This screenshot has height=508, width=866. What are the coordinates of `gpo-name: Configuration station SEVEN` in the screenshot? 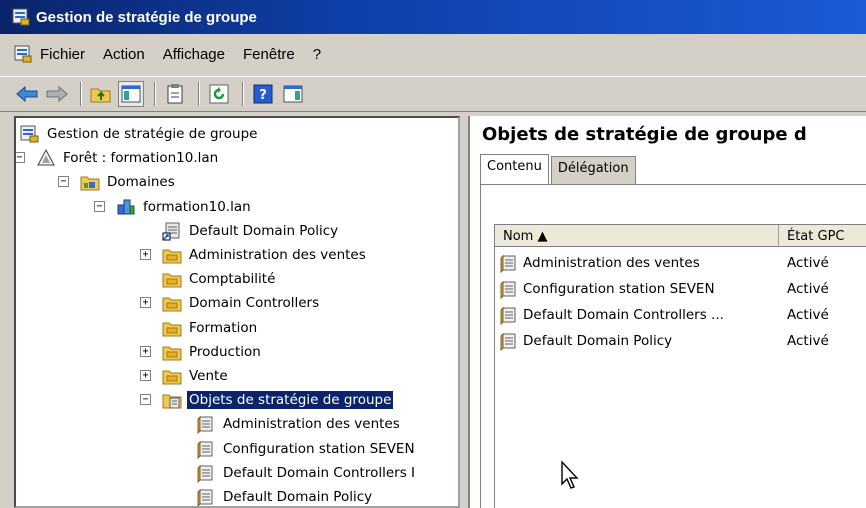 It's located at (619, 289).